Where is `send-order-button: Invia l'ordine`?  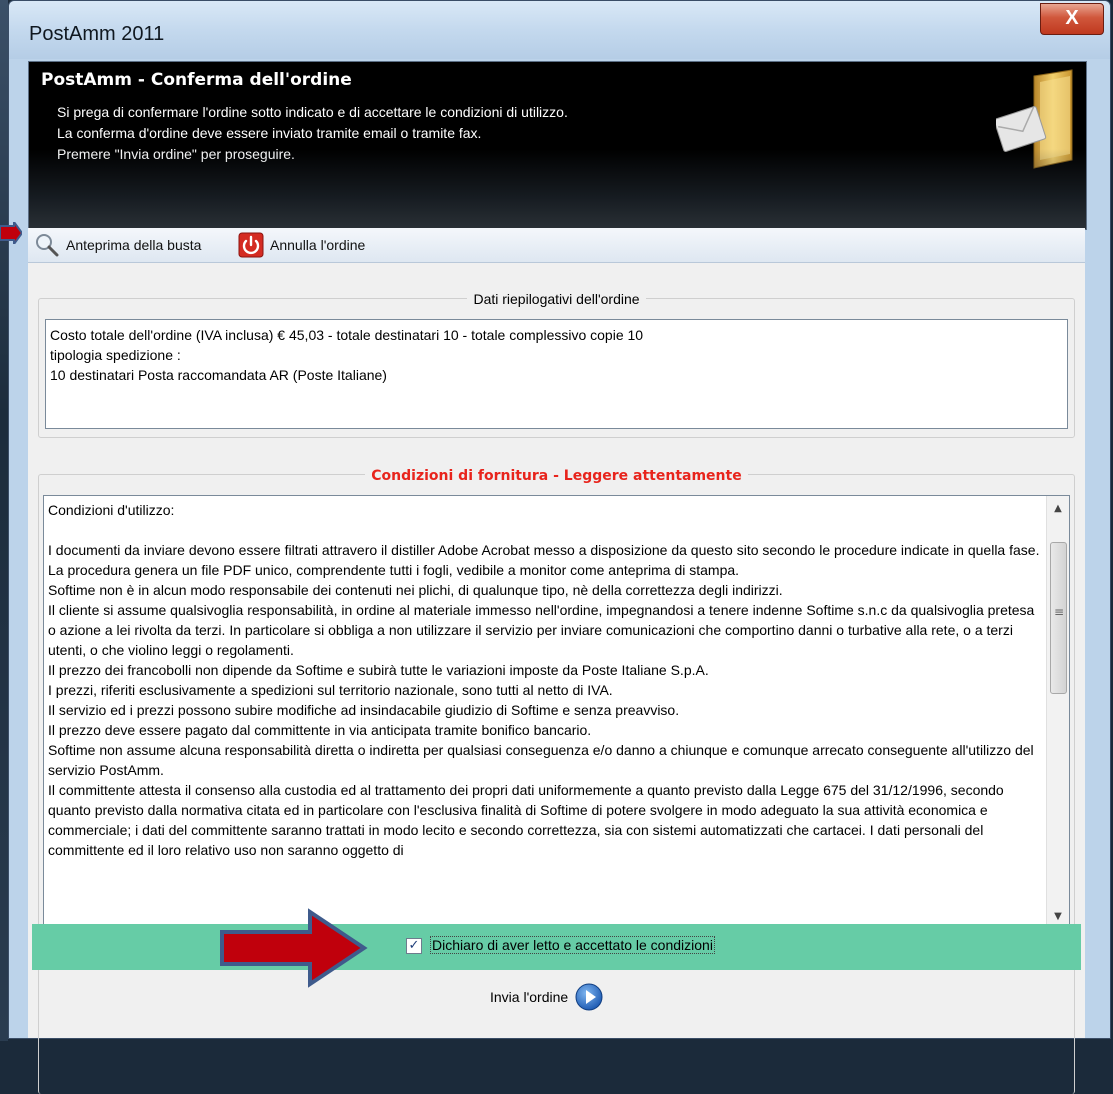 send-order-button: Invia l'ordine is located at coordinates (547, 997).